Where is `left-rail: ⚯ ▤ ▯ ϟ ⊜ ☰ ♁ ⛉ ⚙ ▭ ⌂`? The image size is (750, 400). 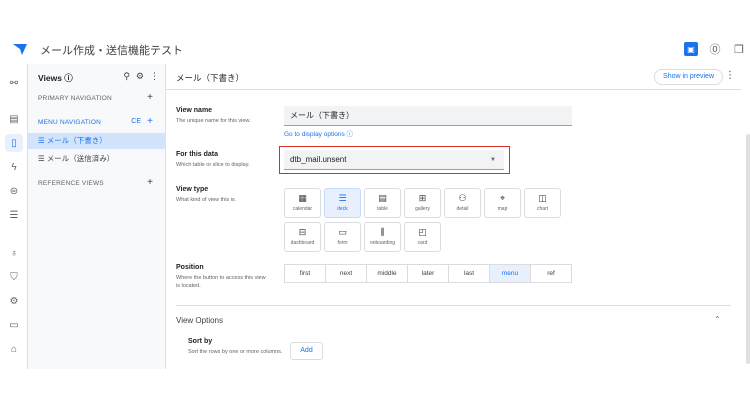 left-rail: ⚯ ▤ ▯ ϟ ⊜ ☰ ♁ ⛉ ⚙ ▭ ⌂ is located at coordinates (14, 216).